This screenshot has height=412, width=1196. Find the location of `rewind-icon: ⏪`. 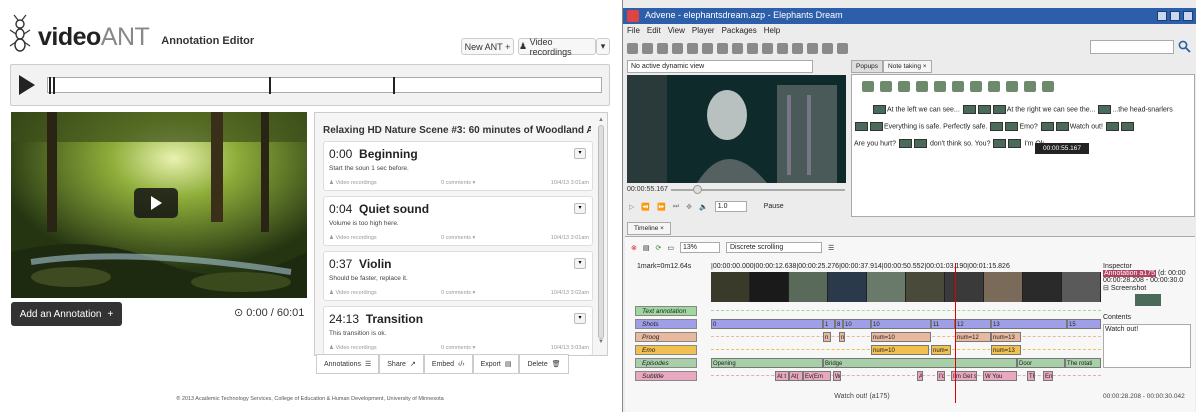

rewind-icon: ⏪ is located at coordinates (645, 207).